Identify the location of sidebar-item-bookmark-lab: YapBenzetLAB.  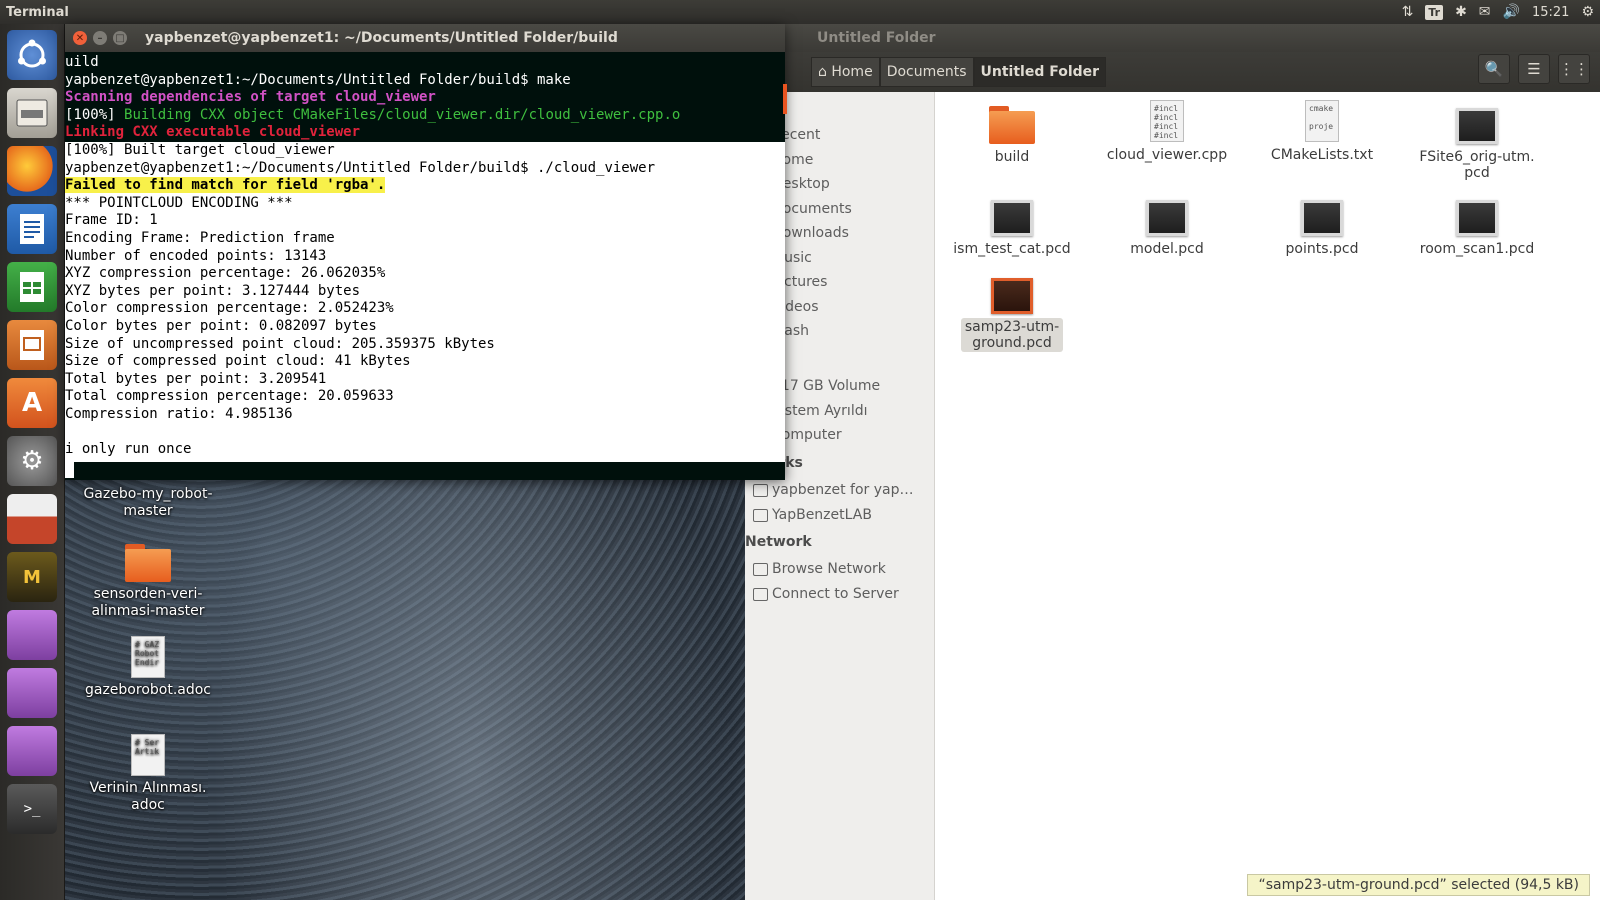
(812, 515).